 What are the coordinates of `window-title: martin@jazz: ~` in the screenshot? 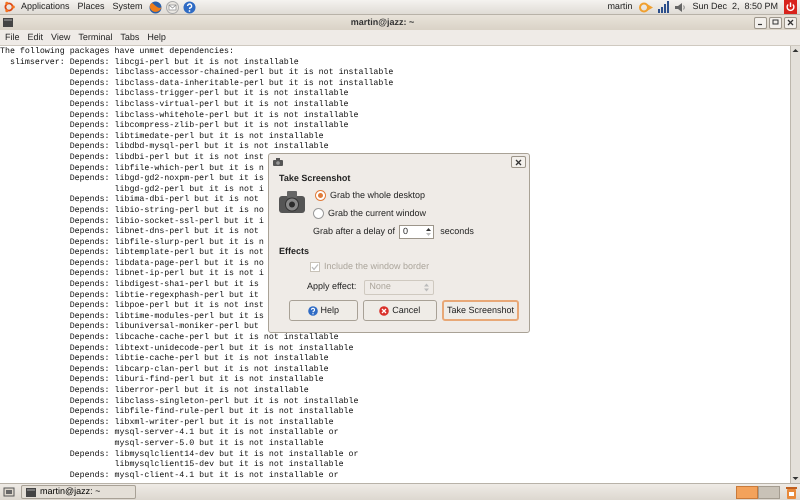 It's located at (383, 22).